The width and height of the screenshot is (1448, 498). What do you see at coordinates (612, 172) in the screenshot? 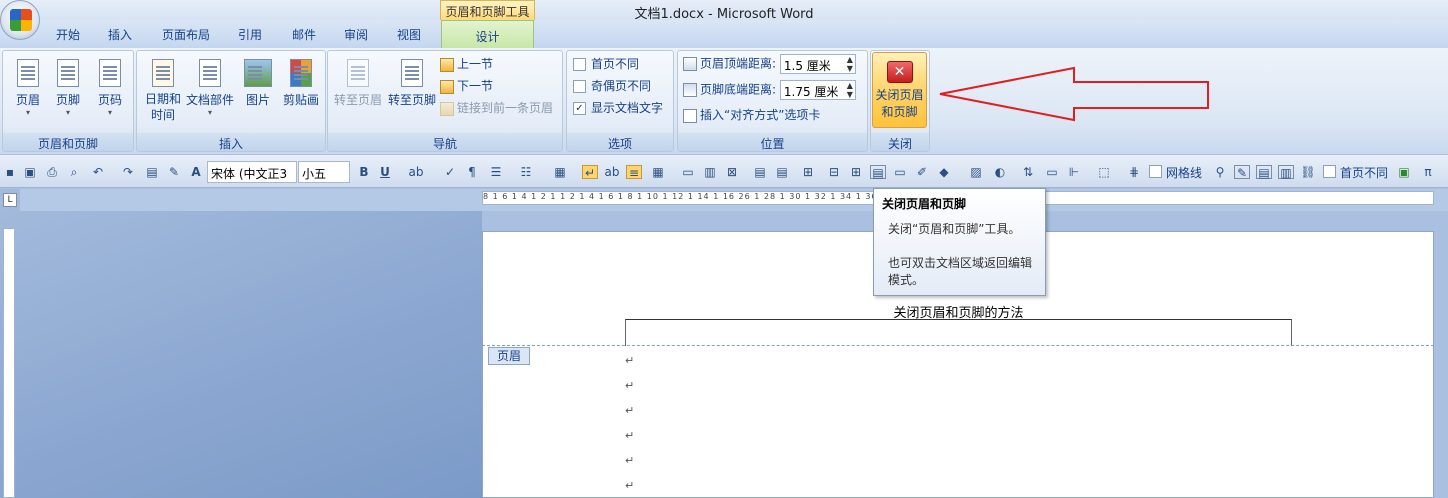
I see `character-spacing-icon: ab` at bounding box center [612, 172].